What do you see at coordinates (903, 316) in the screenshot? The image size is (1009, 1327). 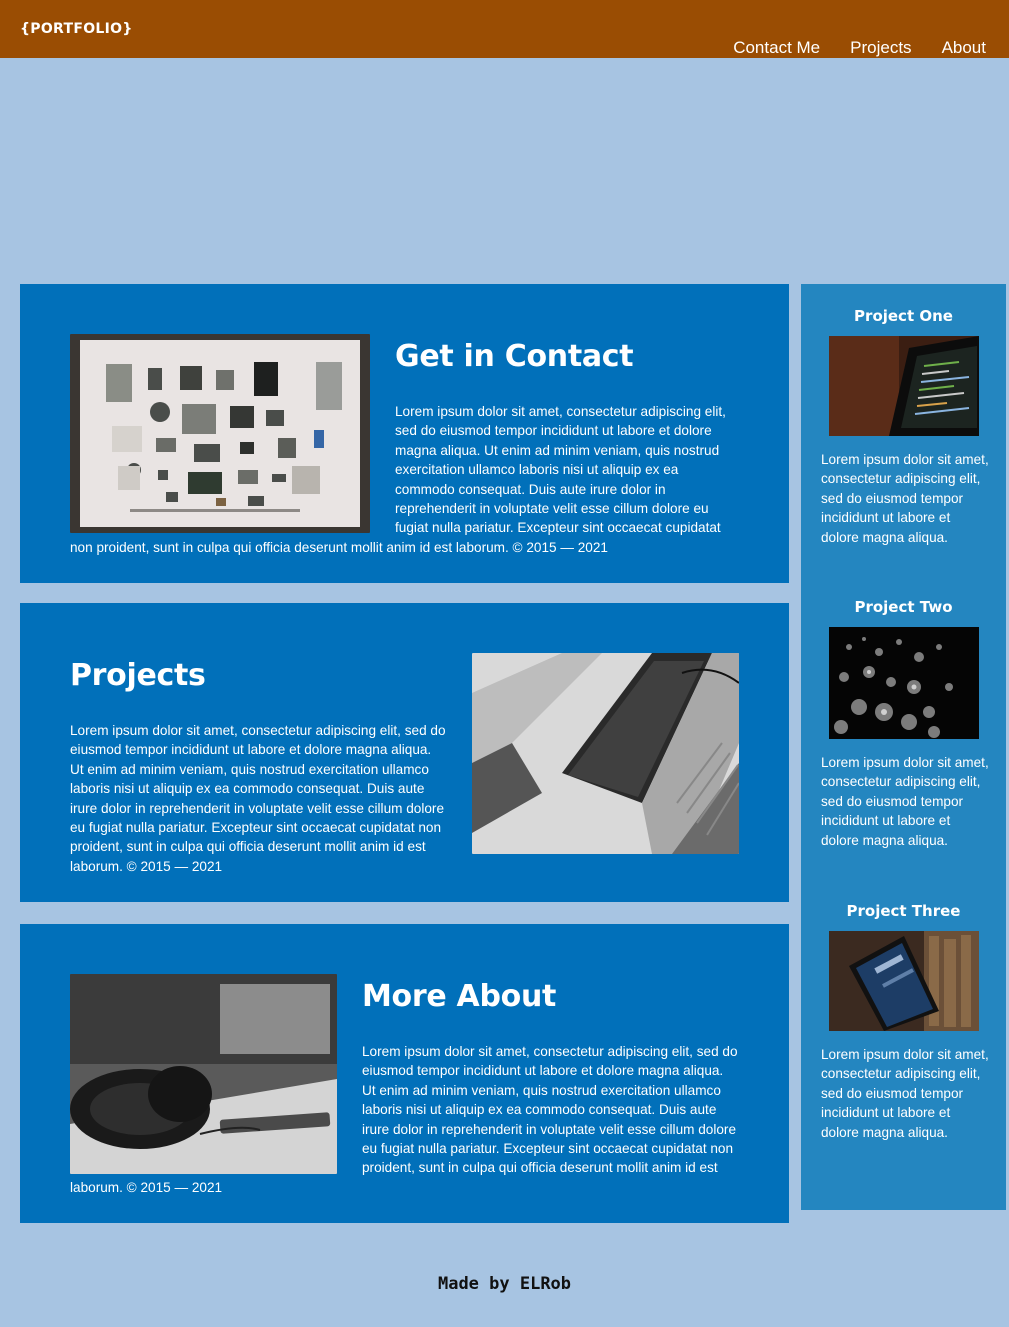 I see `sidebar-project-title: Project One` at bounding box center [903, 316].